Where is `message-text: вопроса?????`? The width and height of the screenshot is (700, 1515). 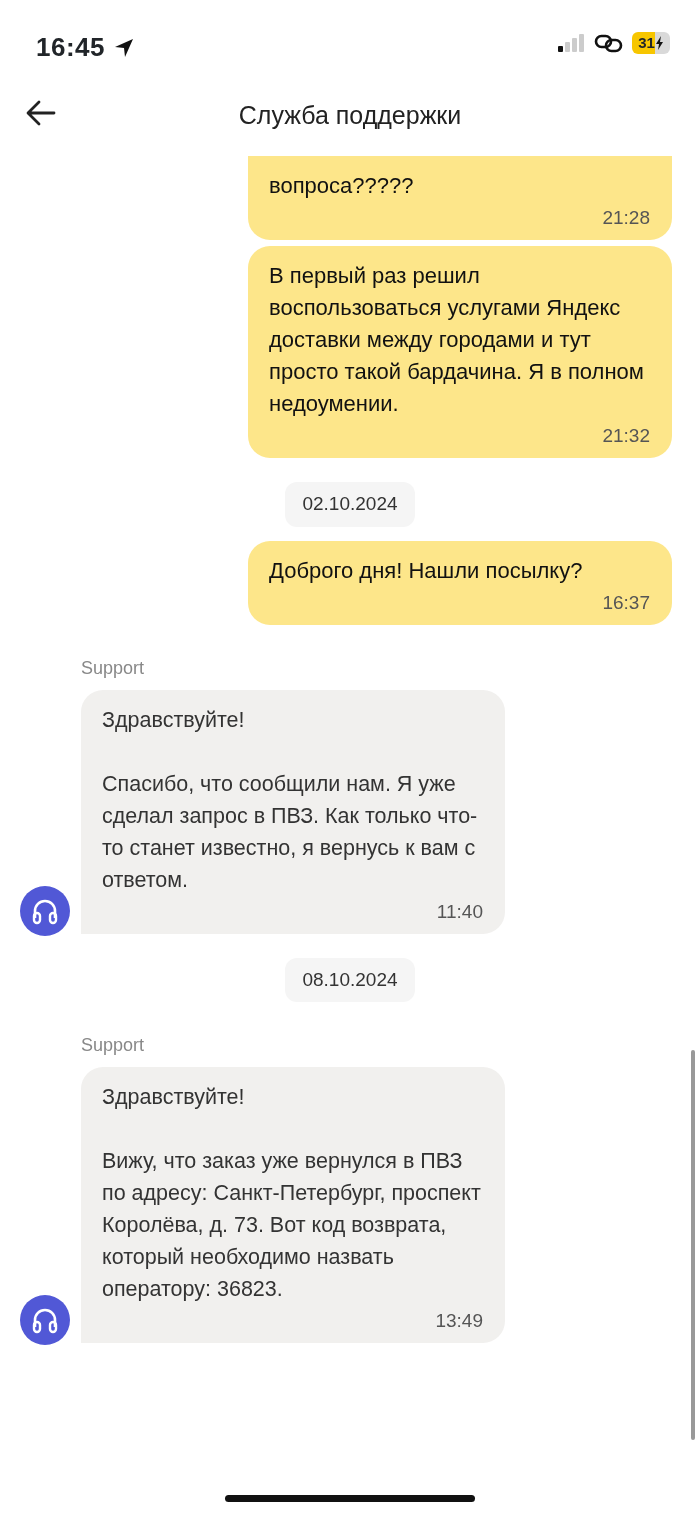
message-text: вопроса????? is located at coordinates (342, 186).